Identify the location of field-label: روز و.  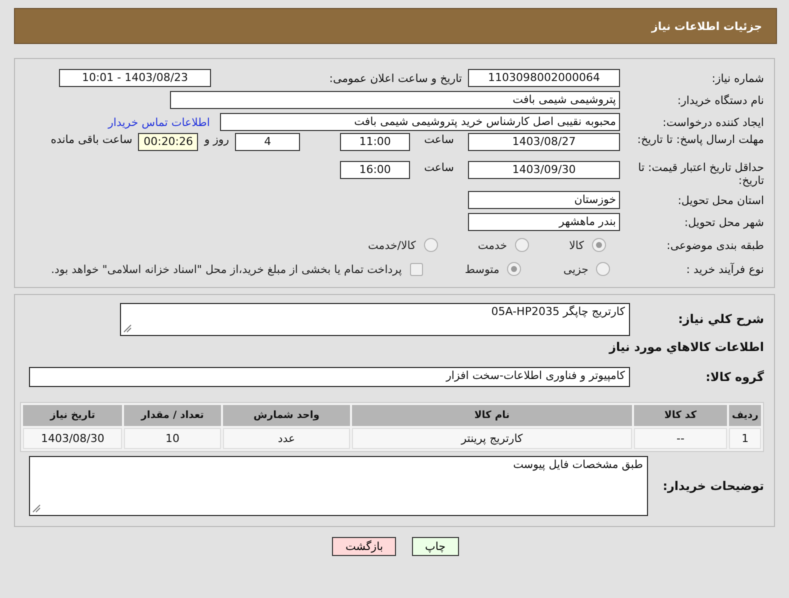
(217, 139).